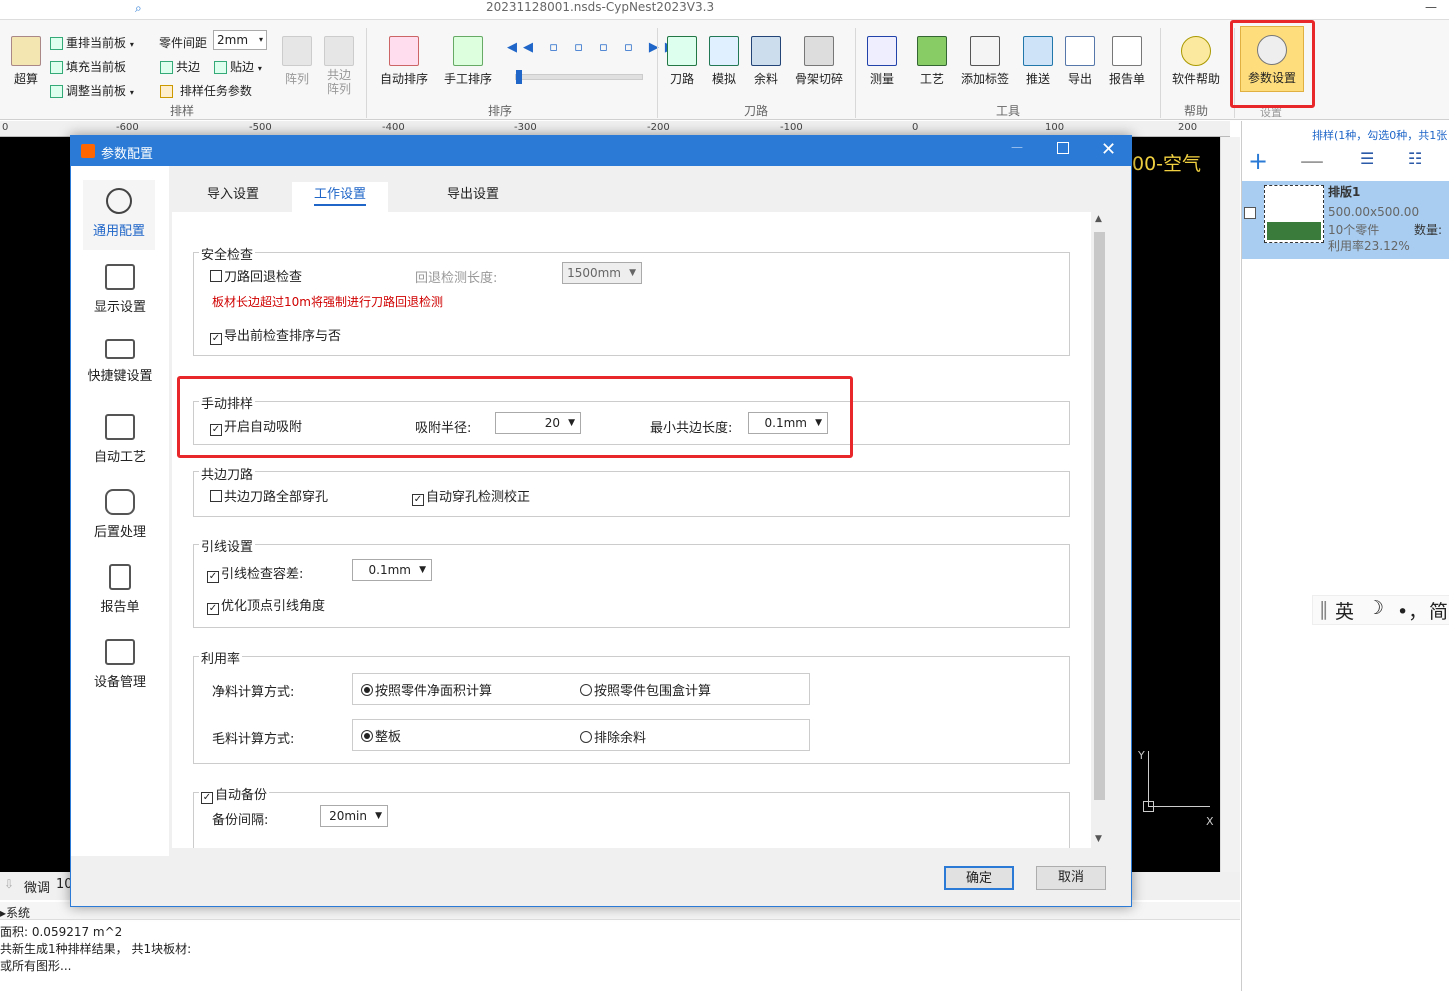  Describe the element at coordinates (266, 605) in the screenshot. I see `optimize-lead-checkbox: ✓ 优化顶点引线角度` at that location.